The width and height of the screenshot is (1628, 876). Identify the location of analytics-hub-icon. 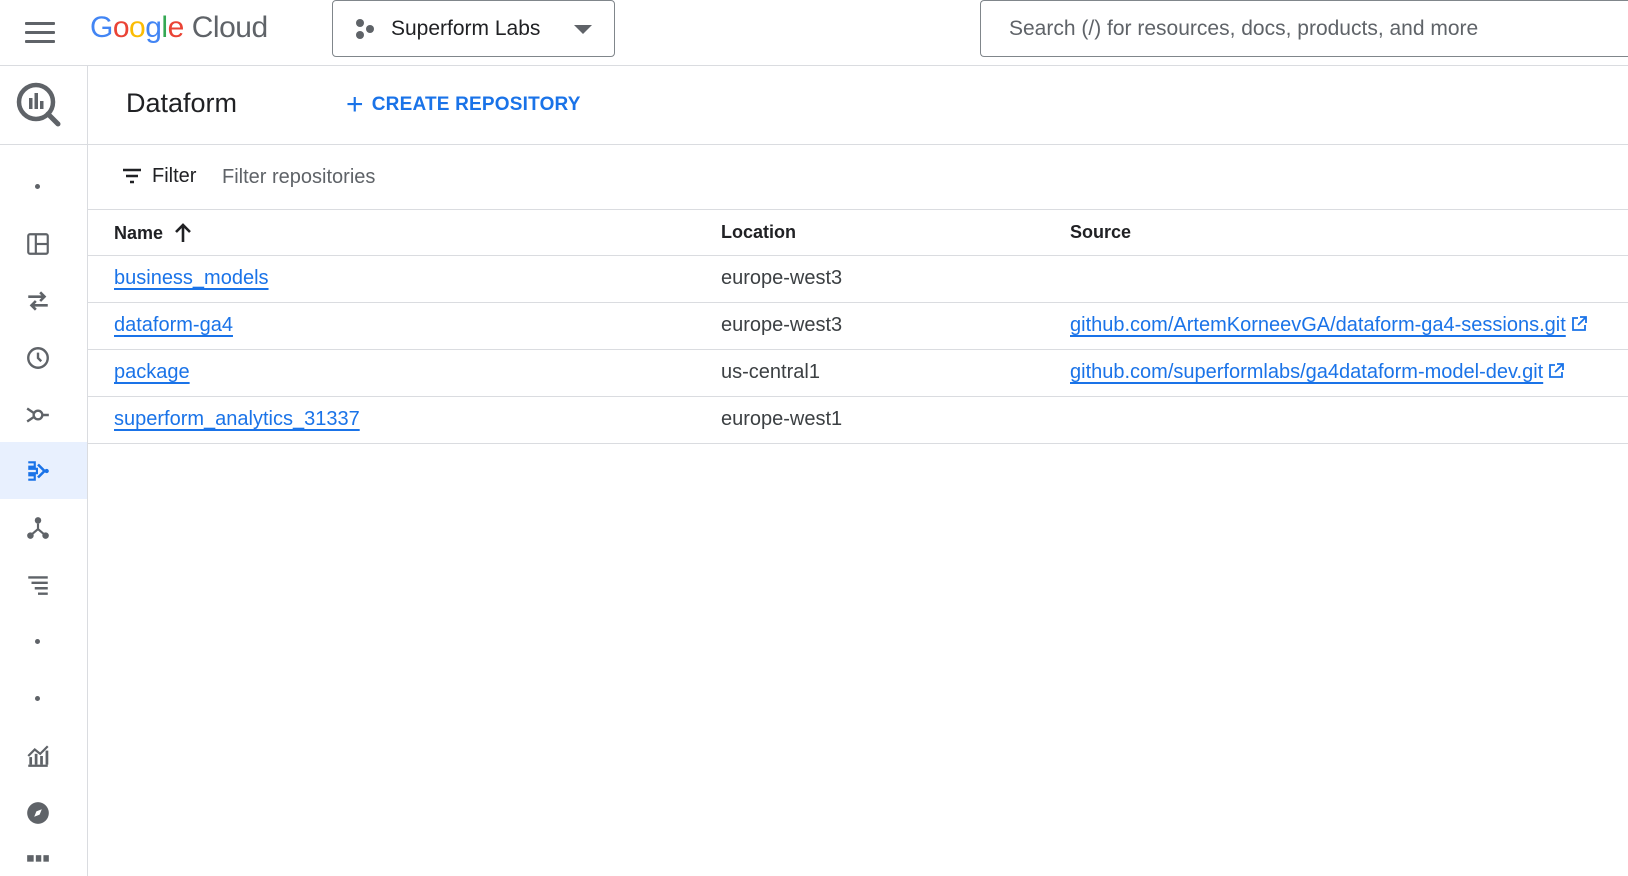
(37, 414).